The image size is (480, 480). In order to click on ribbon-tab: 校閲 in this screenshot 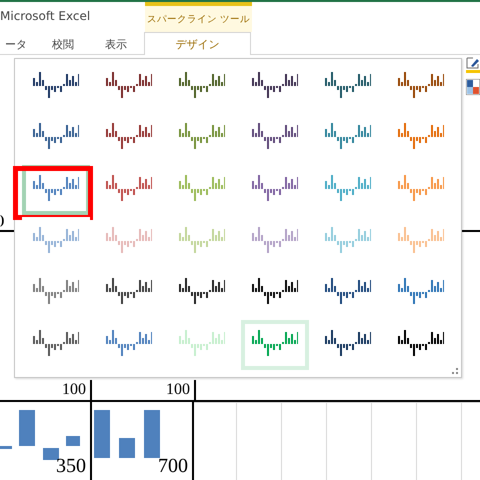, I will do `click(63, 43)`.